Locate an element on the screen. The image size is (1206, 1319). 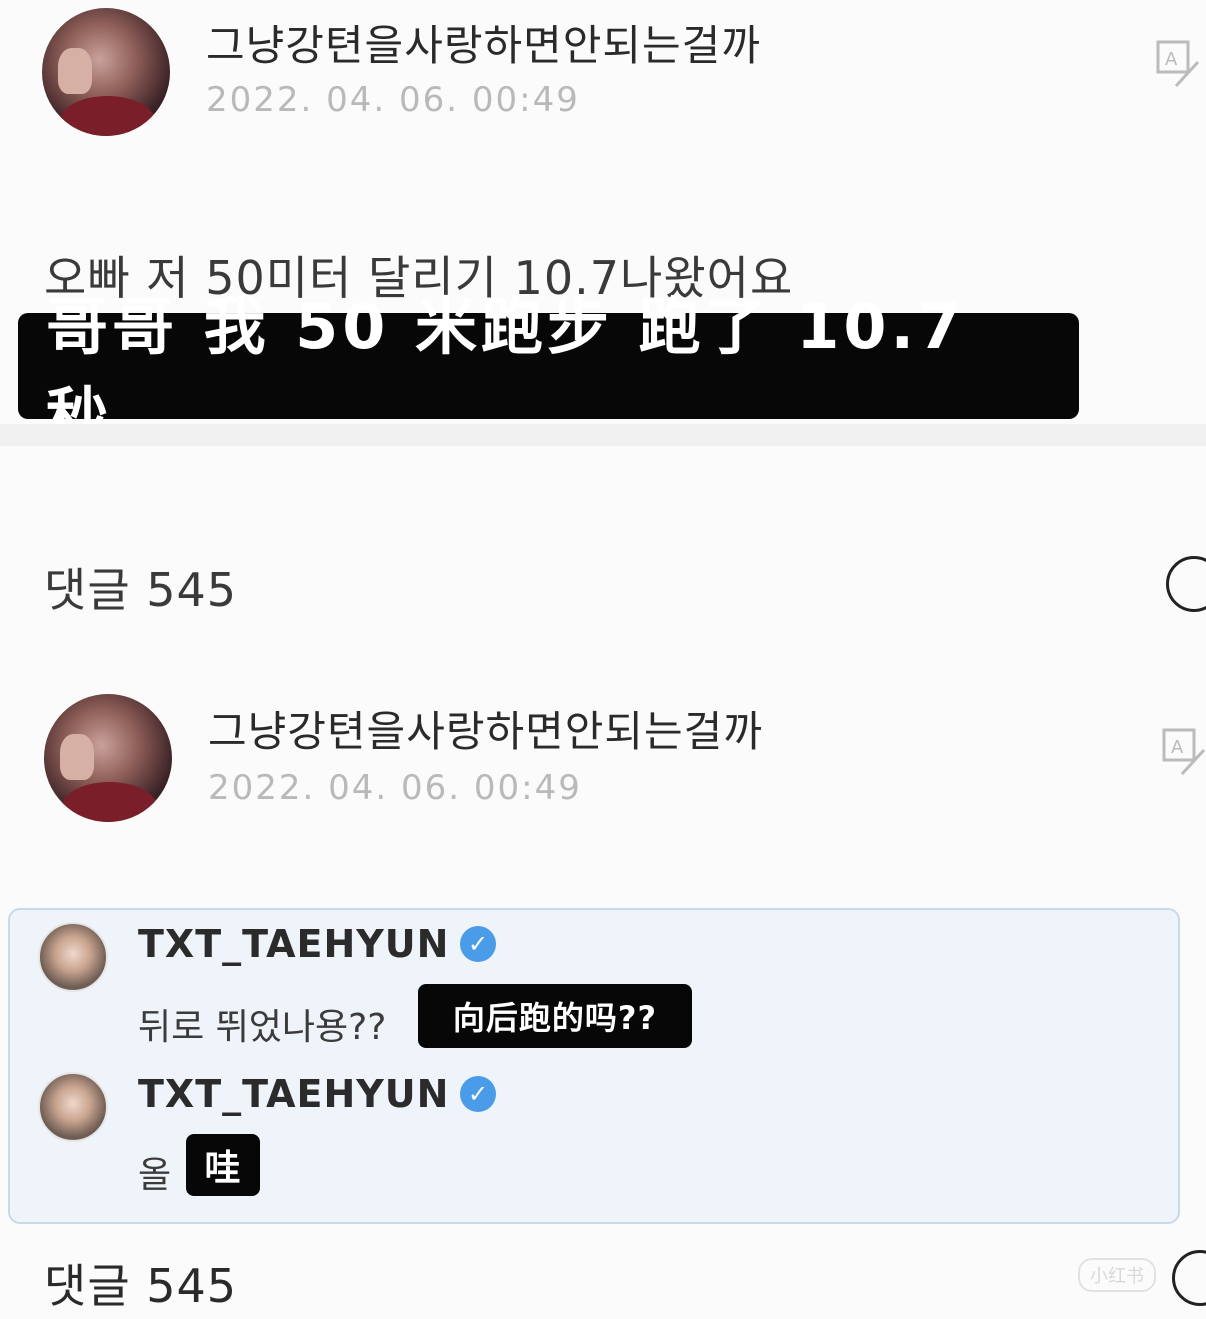
reply-text: 뒤로 뛰었나용?? is located at coordinates (262, 1027).